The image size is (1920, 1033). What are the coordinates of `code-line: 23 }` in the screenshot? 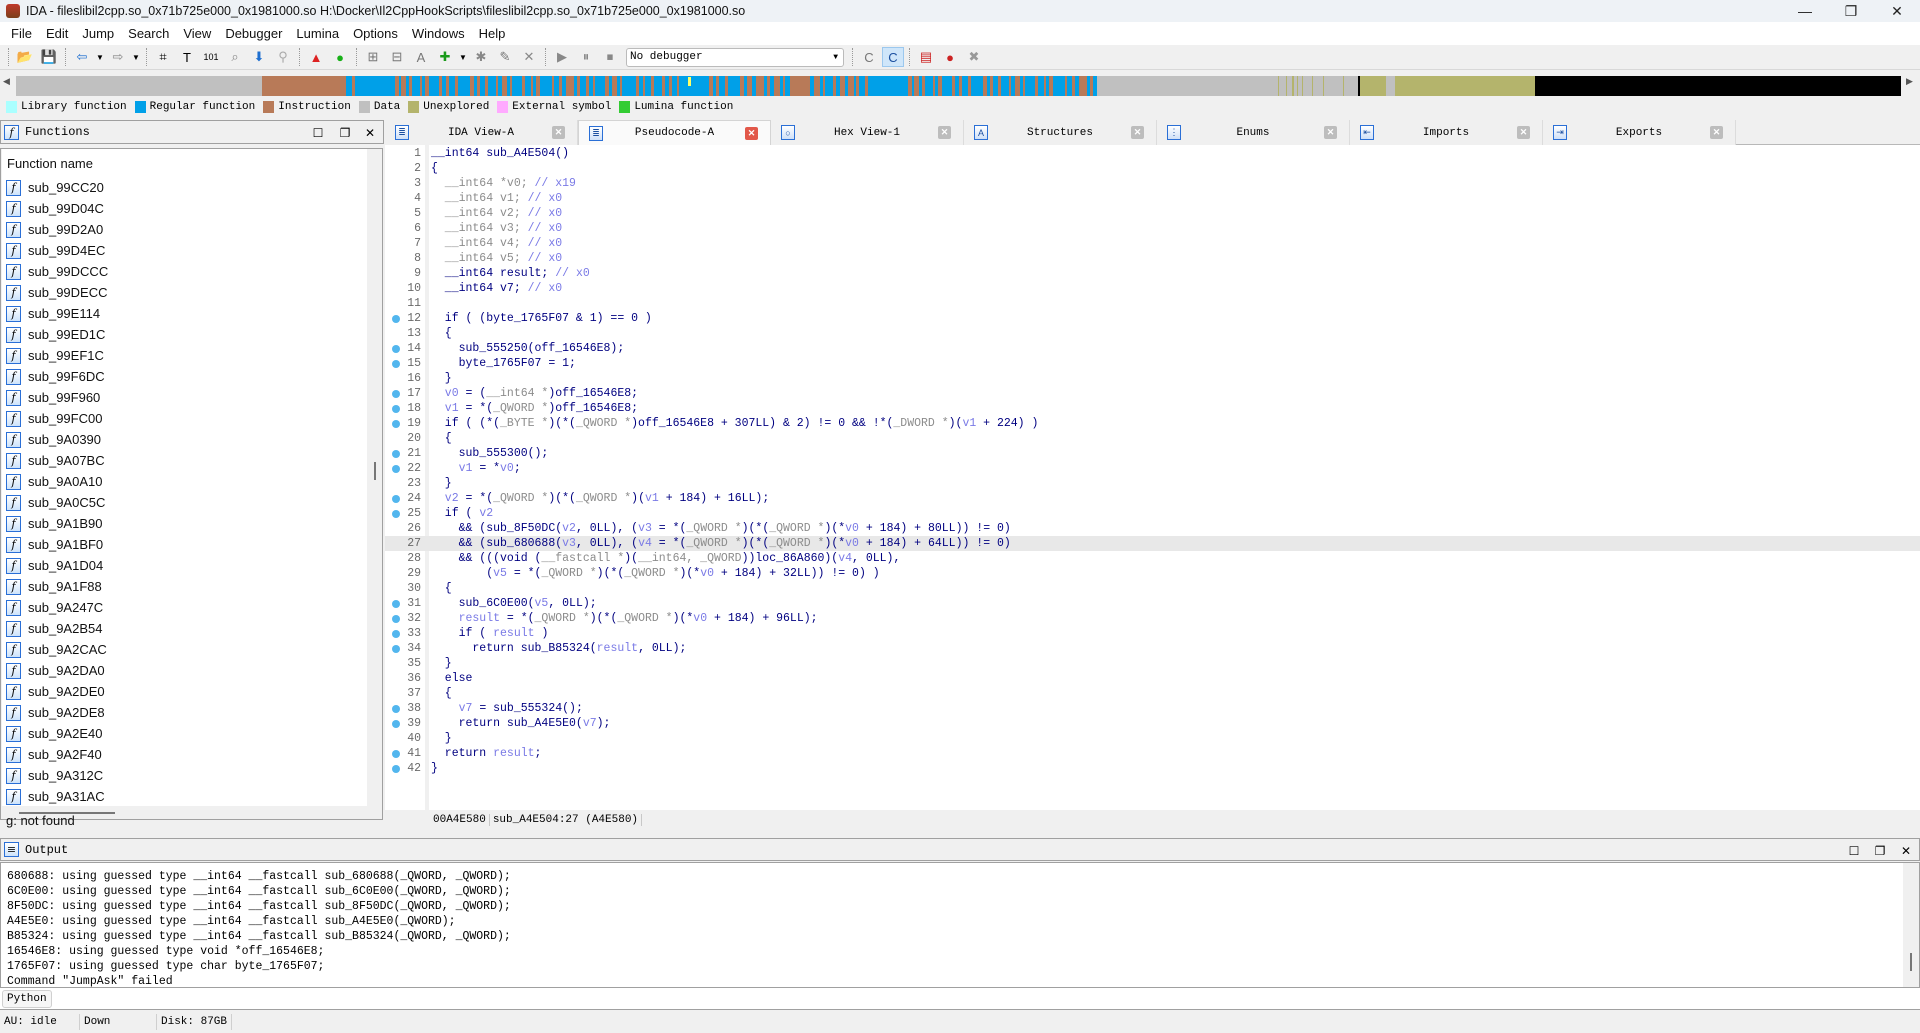 It's located at (1152, 483).